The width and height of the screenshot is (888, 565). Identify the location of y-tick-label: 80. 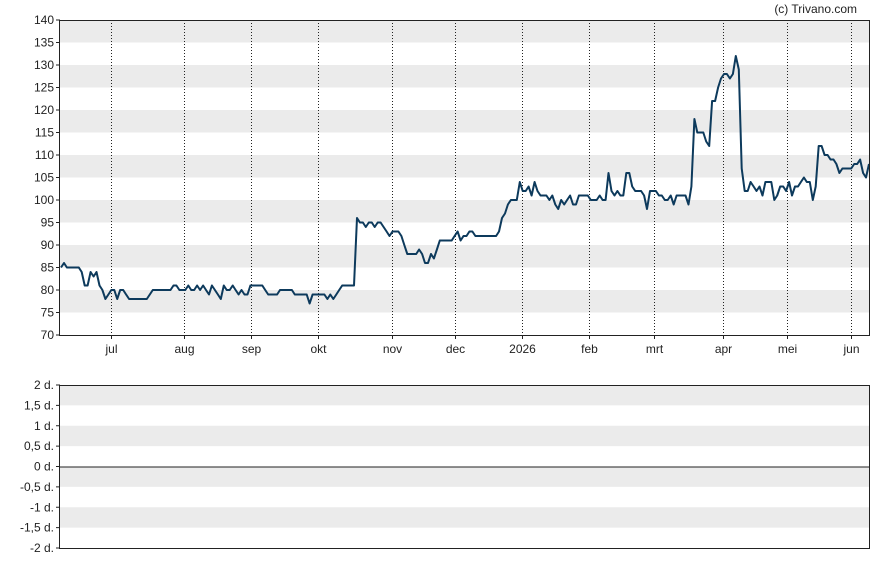
(48, 290).